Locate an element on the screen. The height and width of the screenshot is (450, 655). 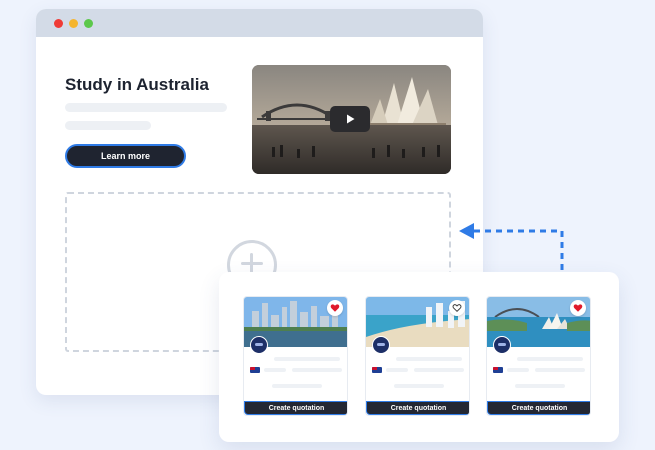
page-title: Study in Australia is located at coordinates (137, 84).